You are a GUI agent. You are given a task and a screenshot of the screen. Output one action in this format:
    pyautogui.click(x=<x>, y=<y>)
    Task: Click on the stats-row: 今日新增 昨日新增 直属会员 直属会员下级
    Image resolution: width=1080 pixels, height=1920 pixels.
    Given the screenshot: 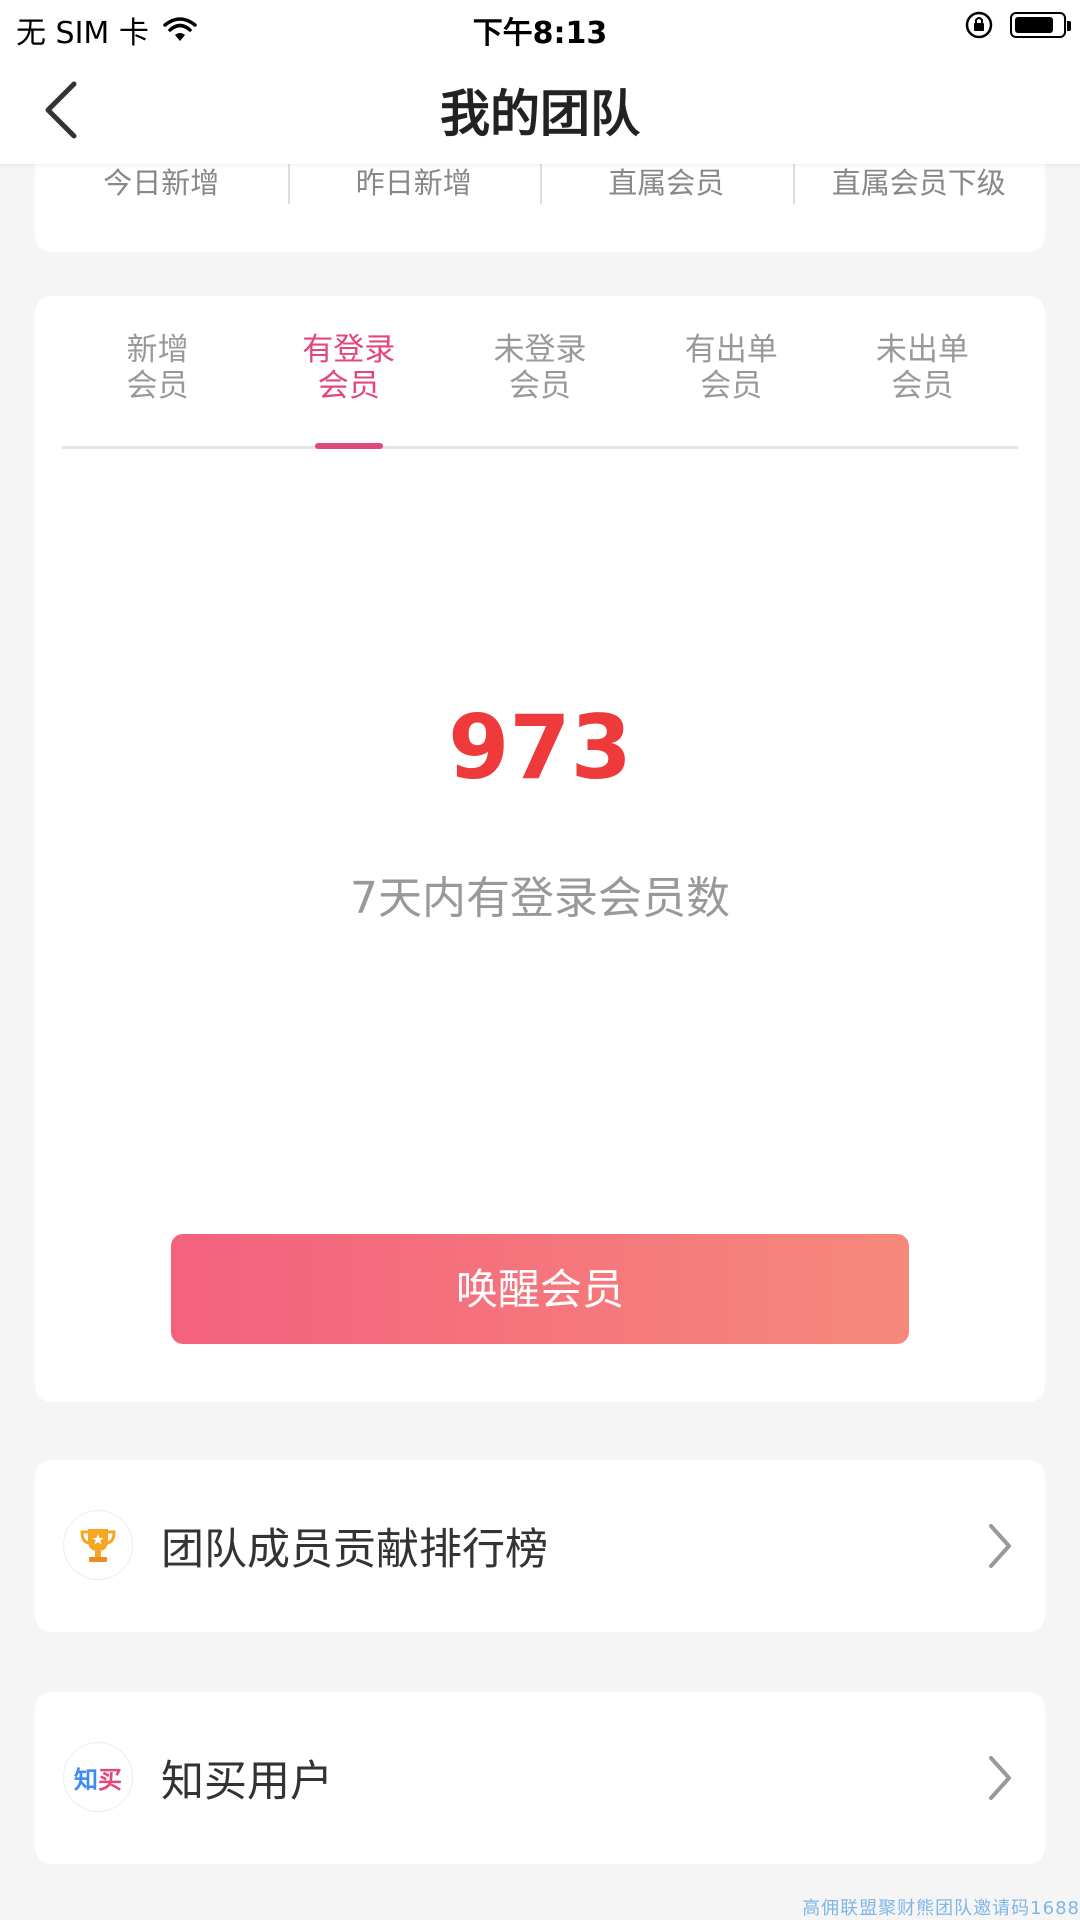 What is the action you would take?
    pyautogui.click(x=540, y=201)
    